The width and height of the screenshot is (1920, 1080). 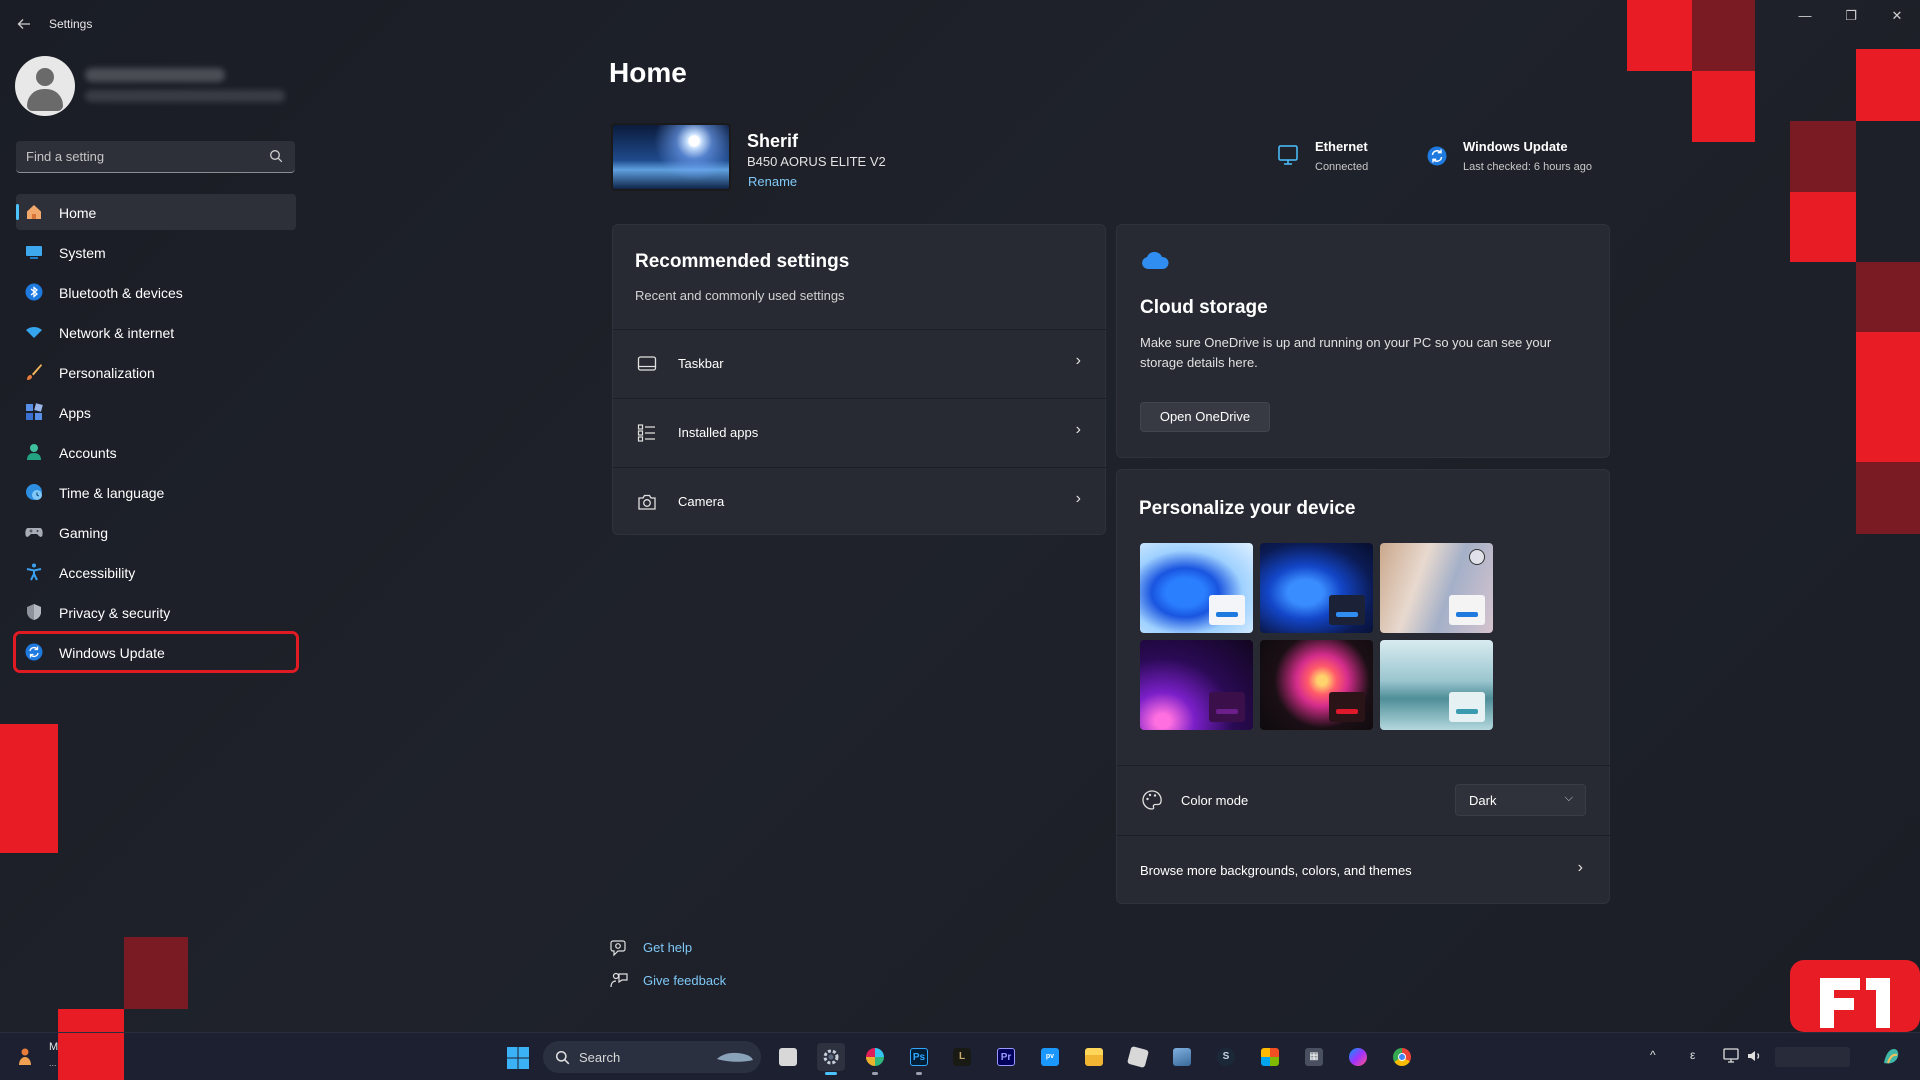 I want to click on sidebar-item-privacy-security: Privacy & security, so click(x=156, y=612).